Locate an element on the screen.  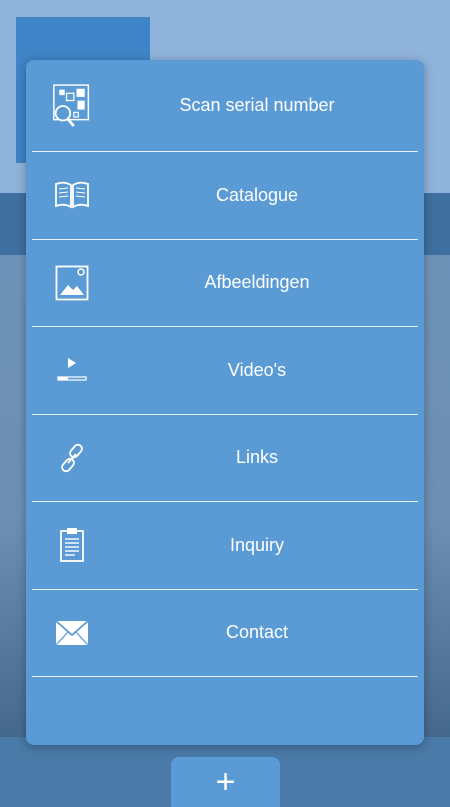
scan-serial-icon is located at coordinates (72, 105).